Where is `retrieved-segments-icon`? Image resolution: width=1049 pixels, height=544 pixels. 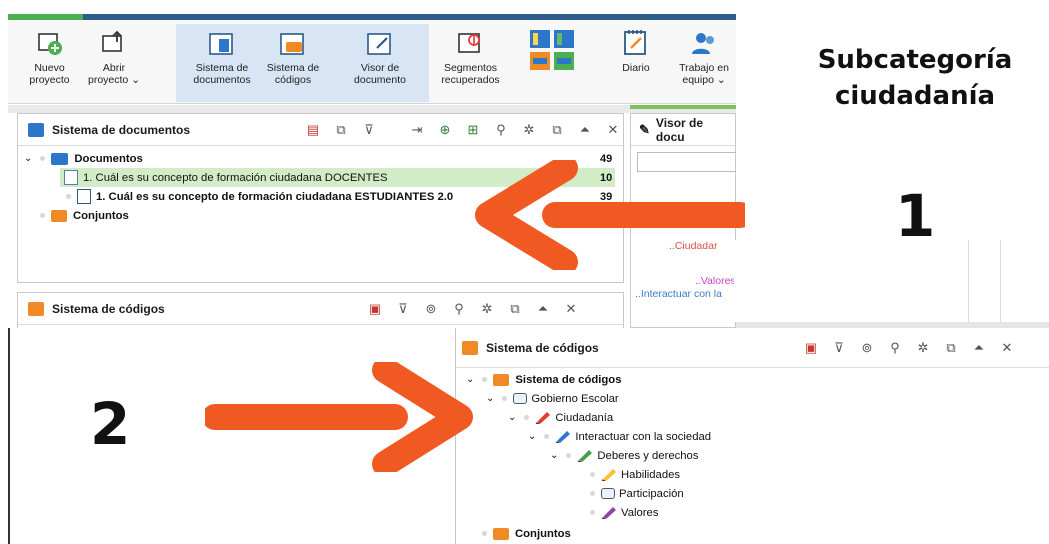
retrieved-segments-icon is located at coordinates (468, 43).